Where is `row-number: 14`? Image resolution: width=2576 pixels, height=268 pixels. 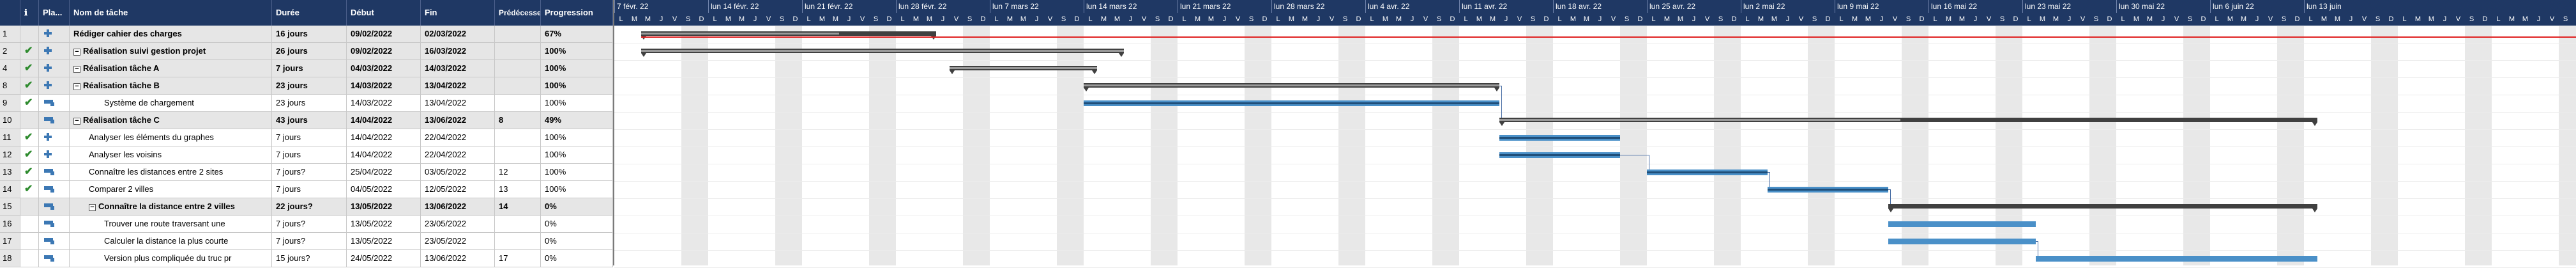 row-number: 14 is located at coordinates (10, 189).